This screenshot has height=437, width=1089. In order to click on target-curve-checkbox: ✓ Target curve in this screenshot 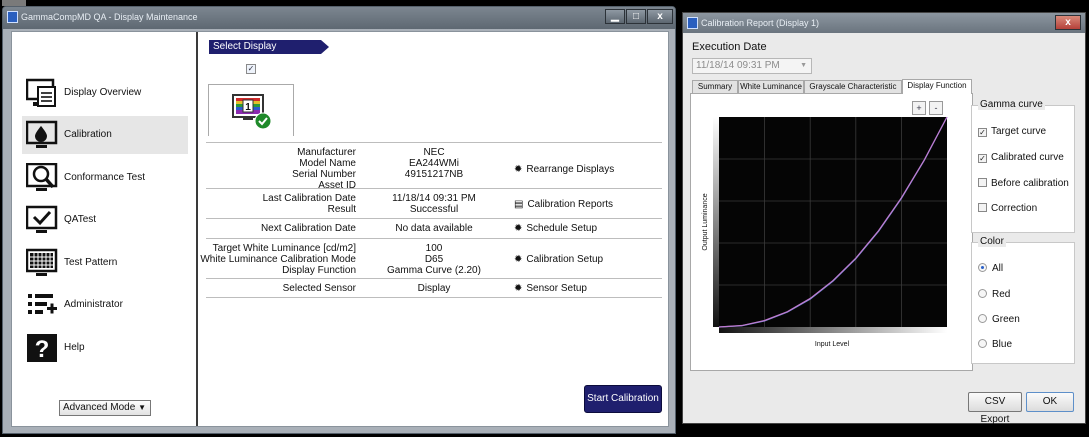, I will do `click(1012, 131)`.